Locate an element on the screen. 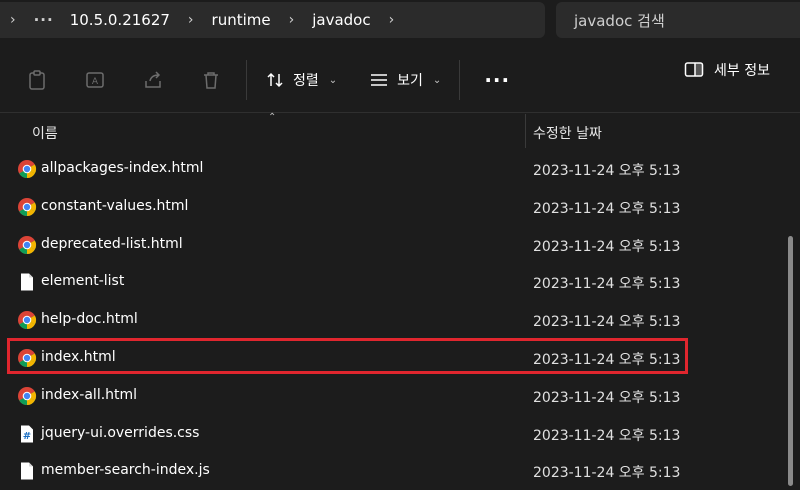 The height and width of the screenshot is (490, 800). search-placeholder: javadoc 검색 is located at coordinates (619, 20).